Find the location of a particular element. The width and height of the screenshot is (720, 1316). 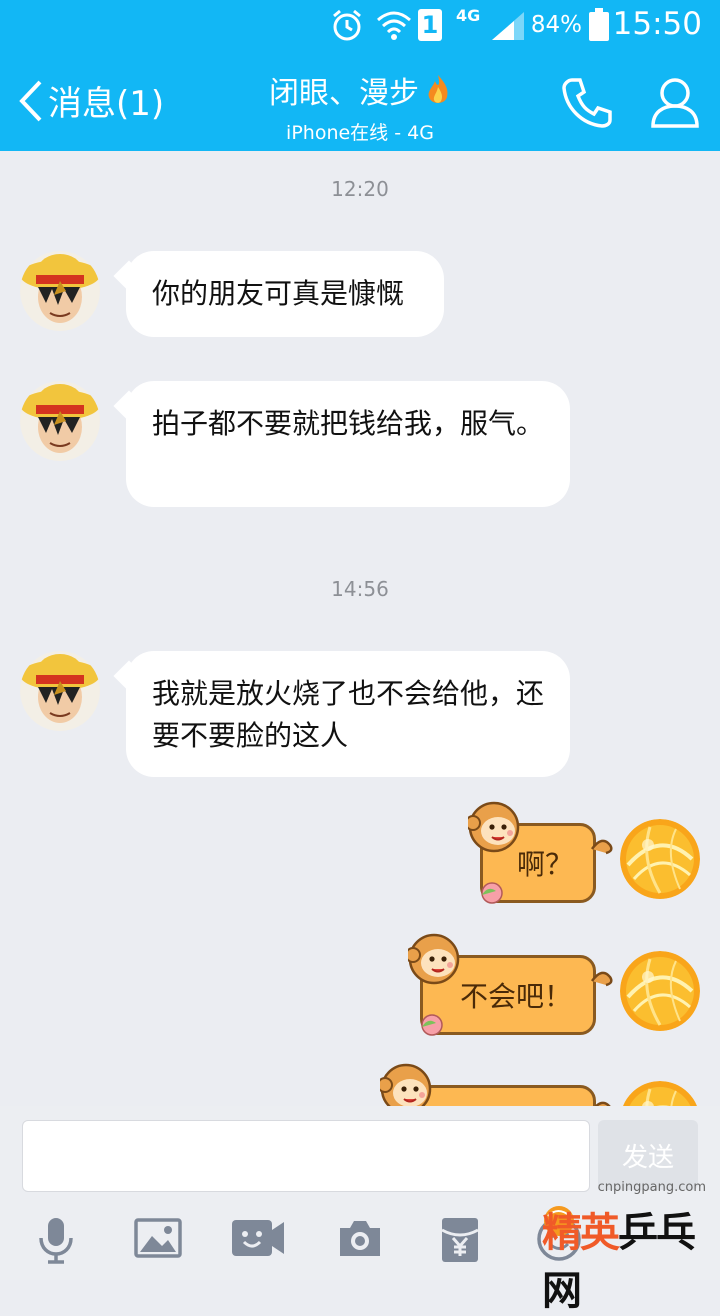

chat-header: 消息(1) 闭眼、漫步 iPhone在线 - 4G is located at coordinates (360, 100).